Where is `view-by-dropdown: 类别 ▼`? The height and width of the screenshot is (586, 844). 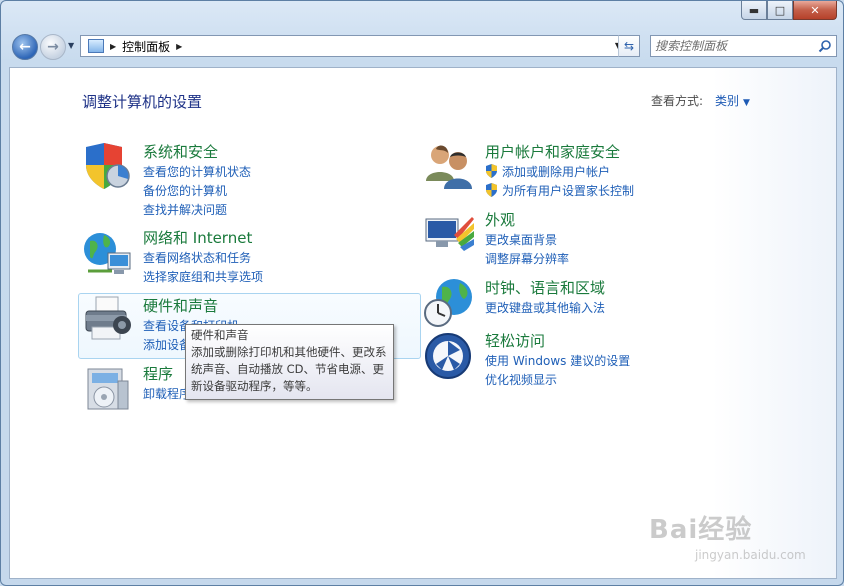
view-by-dropdown: 类别 ▼ is located at coordinates (732, 100).